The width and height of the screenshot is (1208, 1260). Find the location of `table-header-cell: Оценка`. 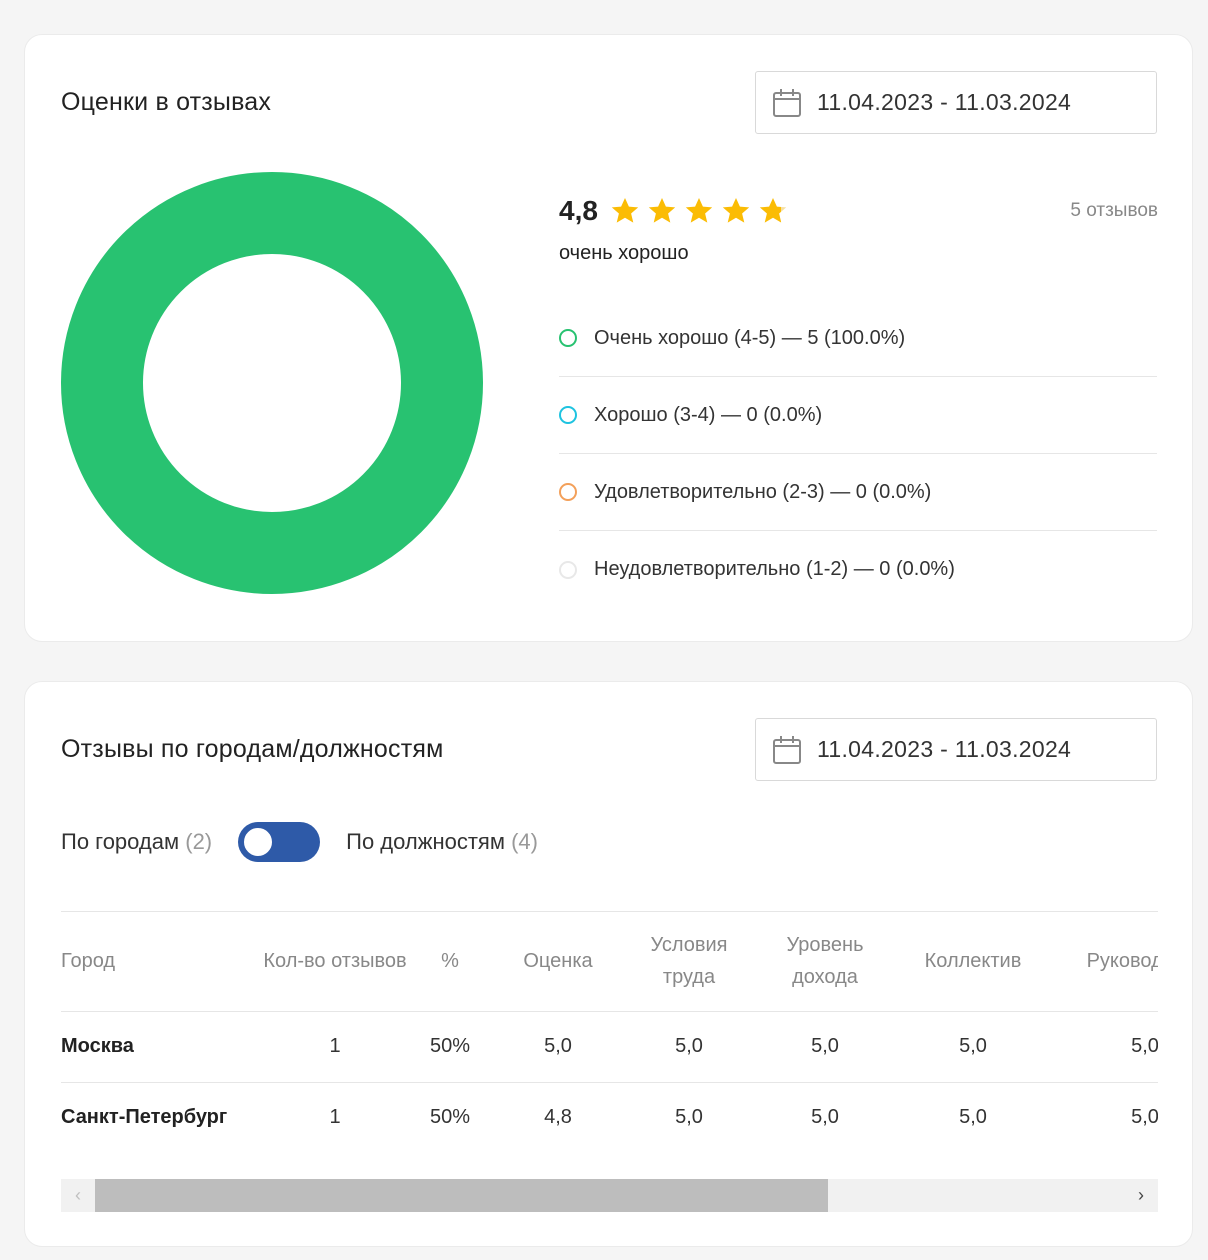

table-header-cell: Оценка is located at coordinates (558, 962).